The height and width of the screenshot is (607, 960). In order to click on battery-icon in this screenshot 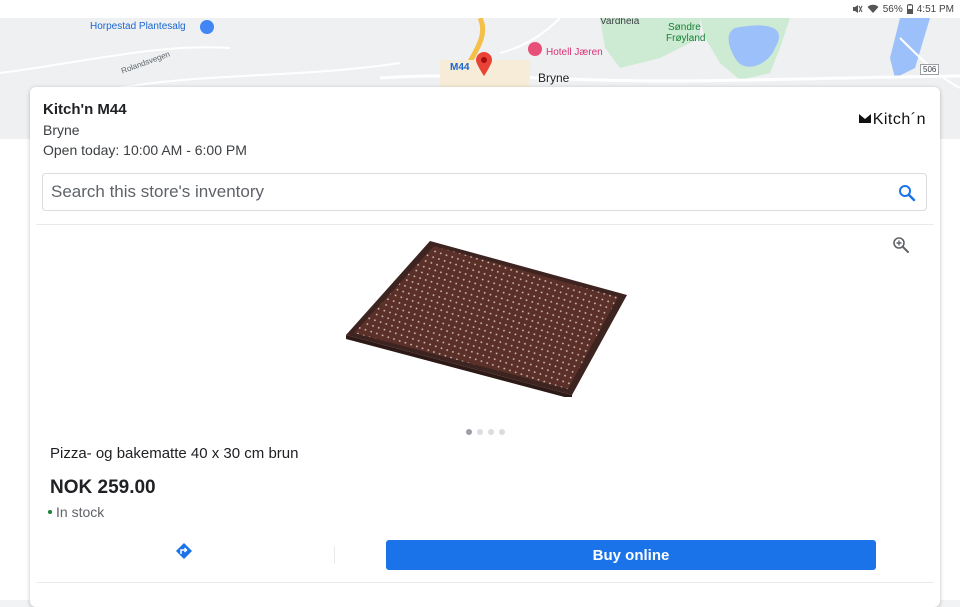, I will do `click(909, 9)`.